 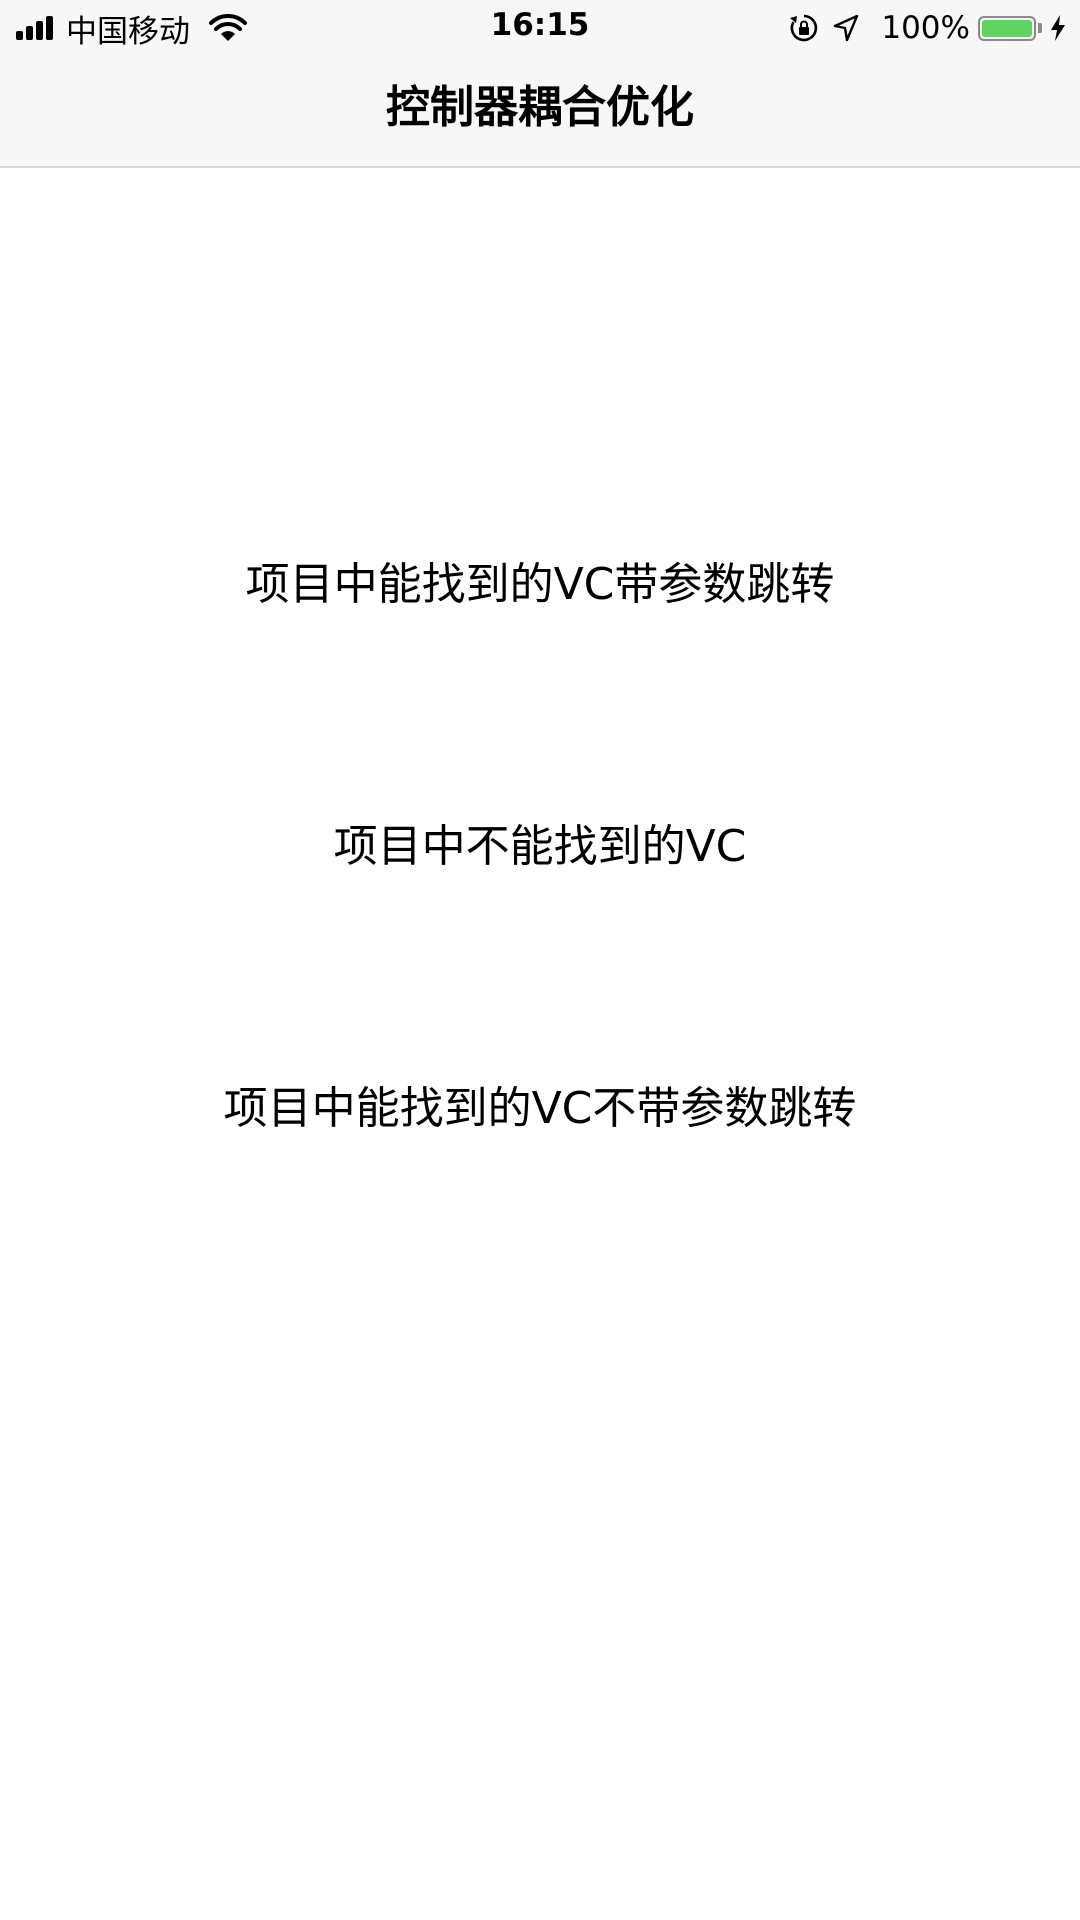 What do you see at coordinates (540, 27) in the screenshot?
I see `status-bar: 中国移动 16:15 100%` at bounding box center [540, 27].